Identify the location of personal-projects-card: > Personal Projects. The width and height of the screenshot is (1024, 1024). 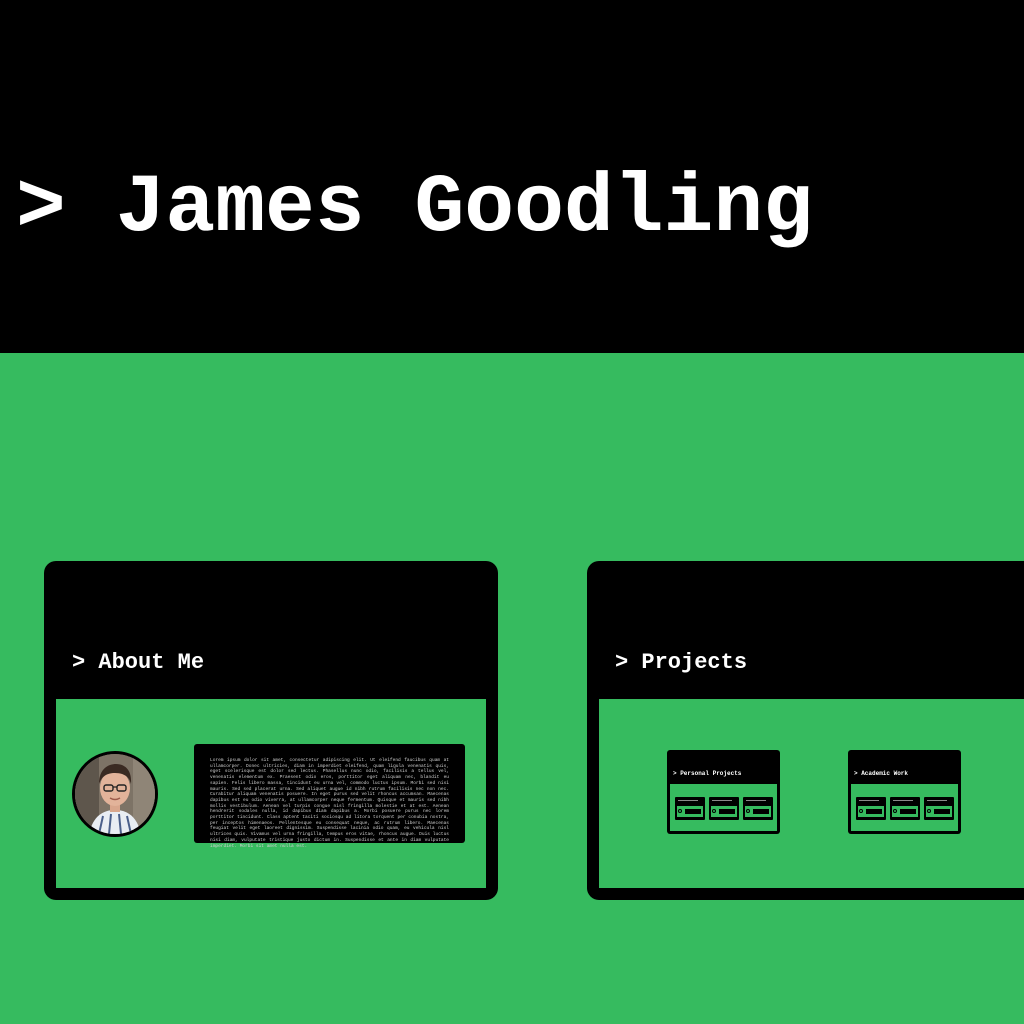
(723, 792).